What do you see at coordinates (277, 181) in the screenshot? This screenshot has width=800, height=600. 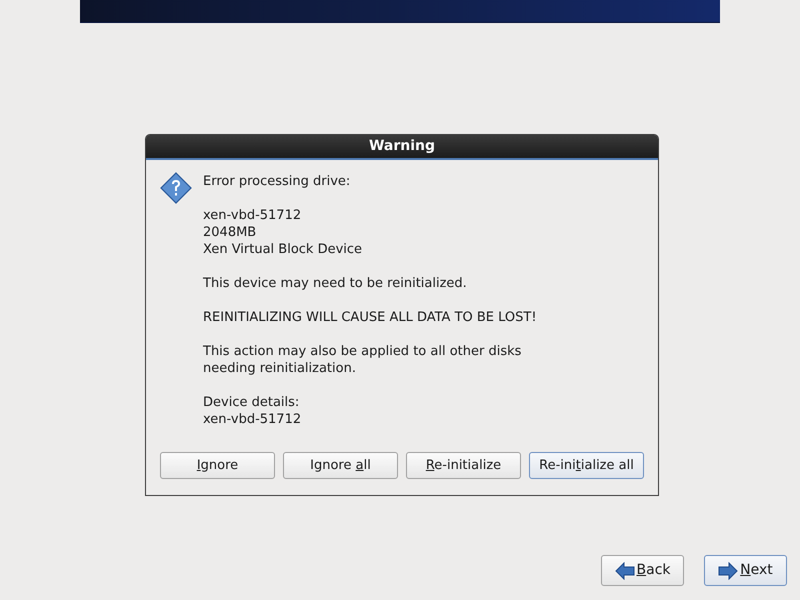 I see `message-text: Error processing drive:` at bounding box center [277, 181].